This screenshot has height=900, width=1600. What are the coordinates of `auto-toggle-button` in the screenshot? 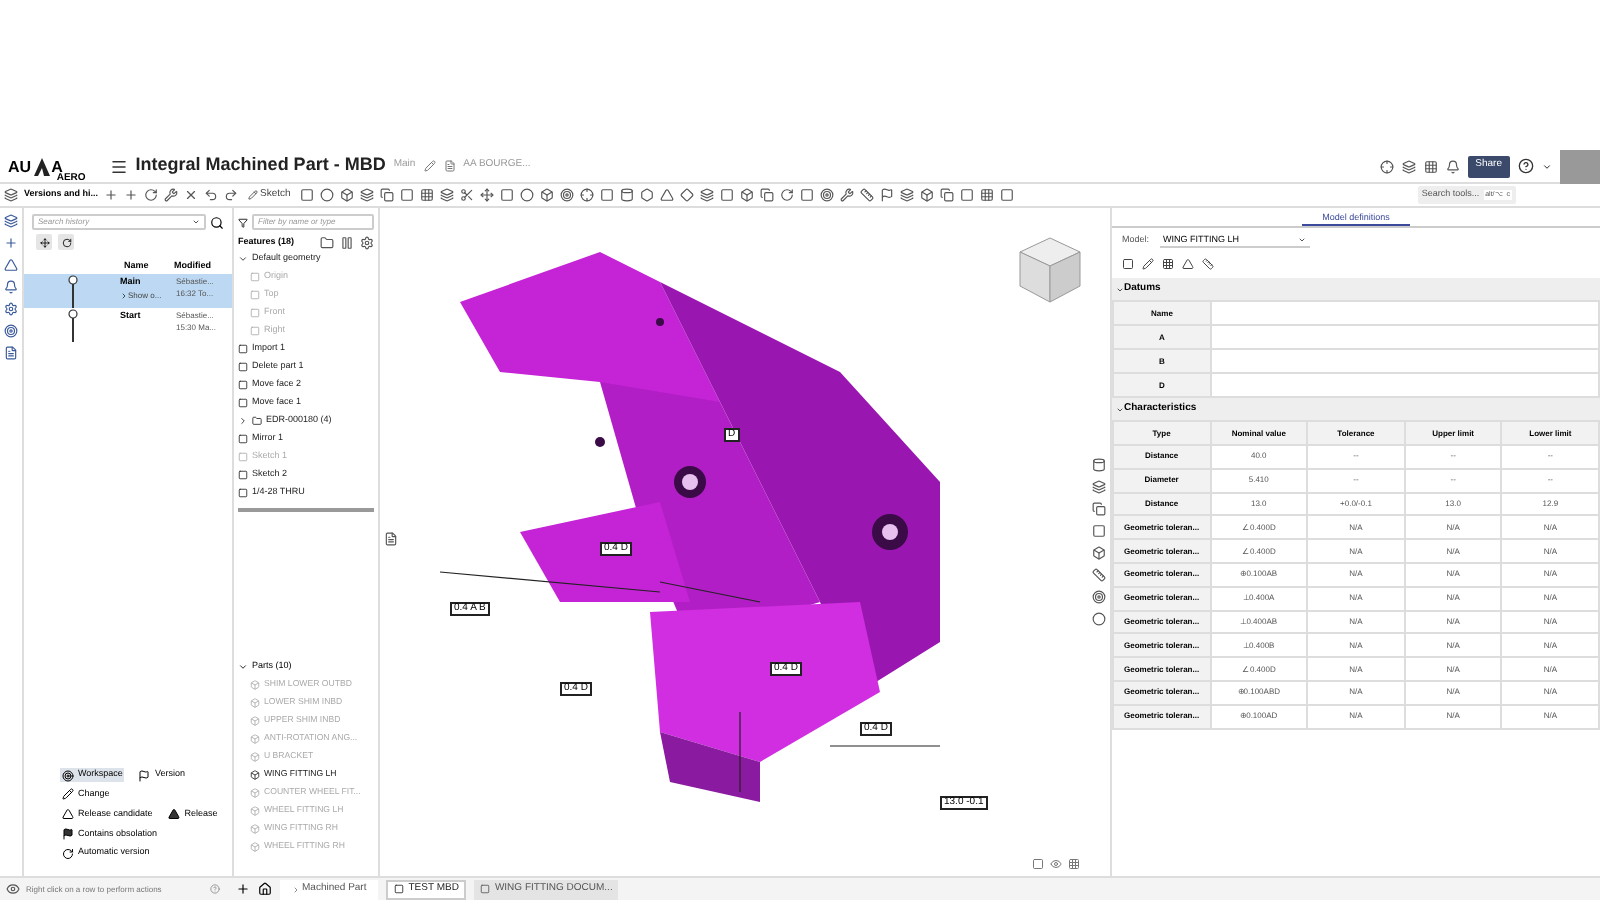 It's located at (66, 242).